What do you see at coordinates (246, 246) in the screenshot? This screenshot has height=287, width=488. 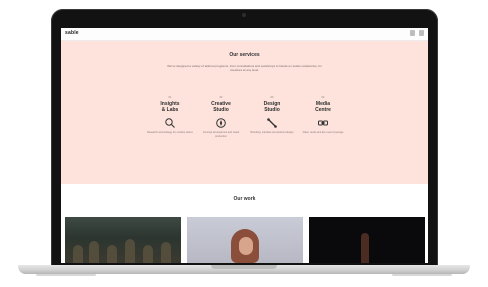 I see `portrait-face` at bounding box center [246, 246].